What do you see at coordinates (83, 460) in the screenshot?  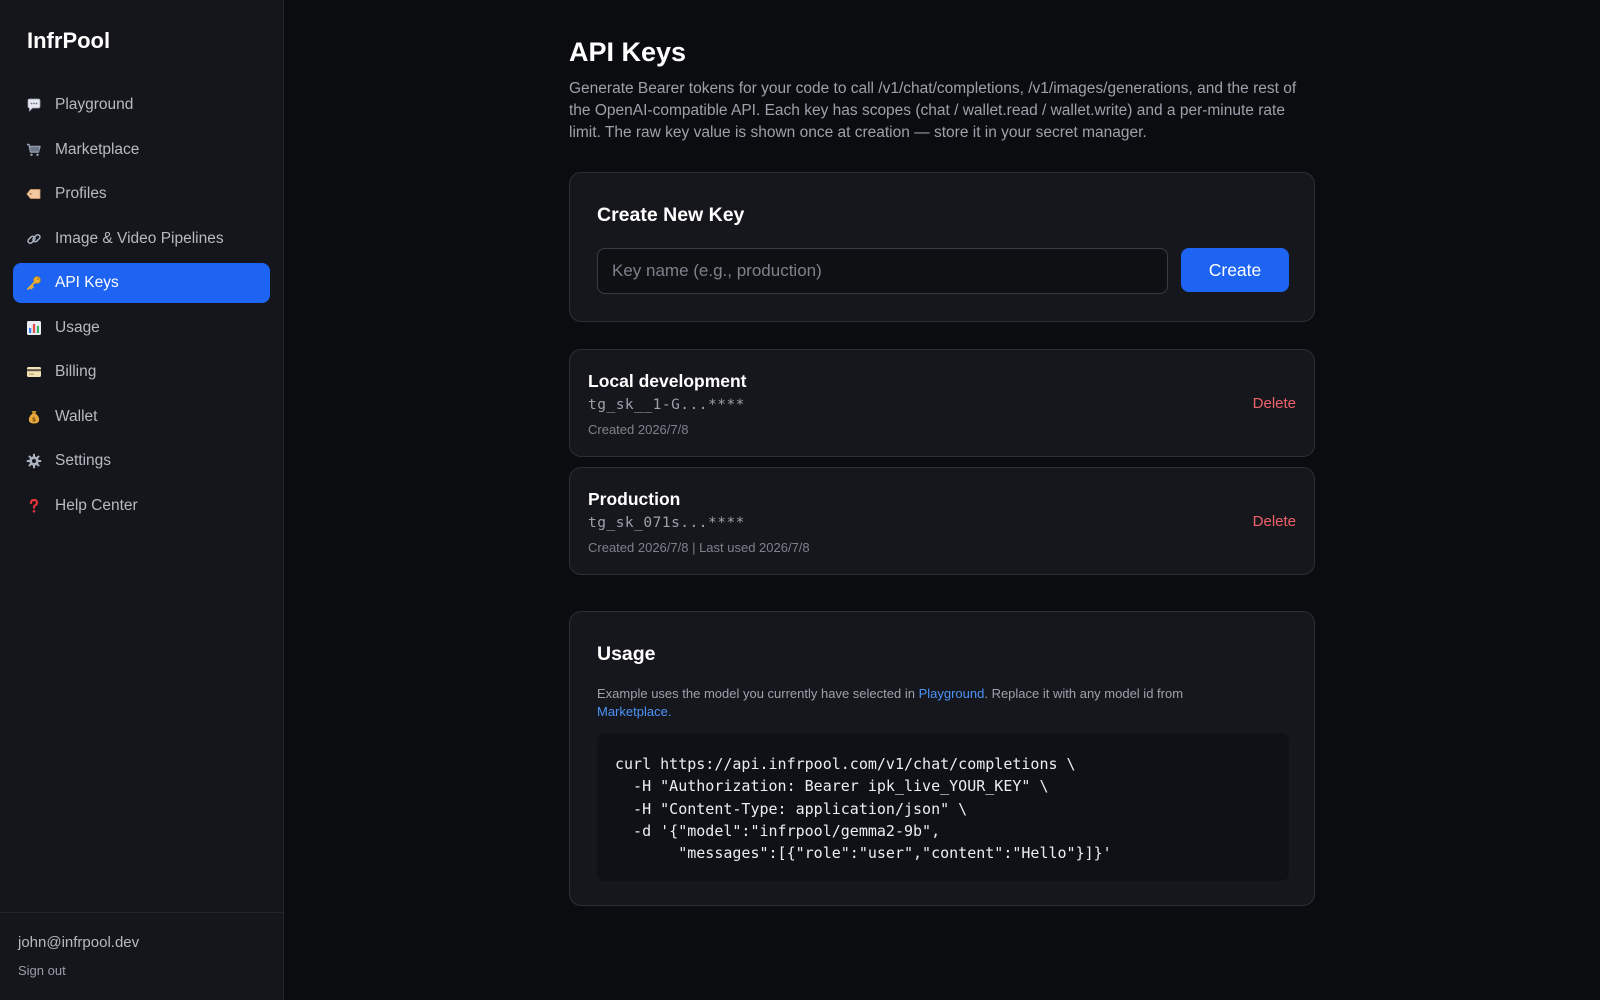 I see `sidebar-item-label: Settings` at bounding box center [83, 460].